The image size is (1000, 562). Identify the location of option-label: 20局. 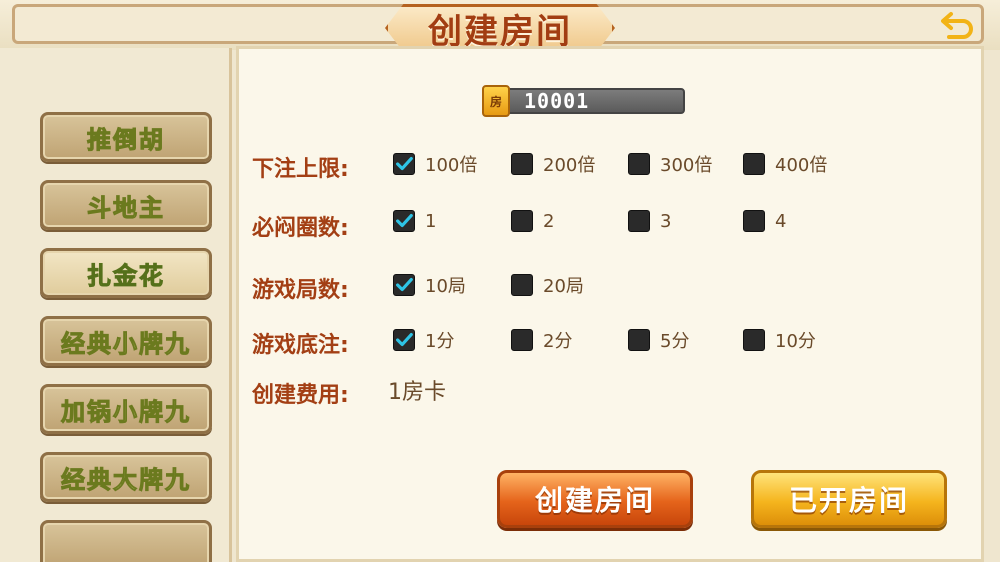
(563, 286).